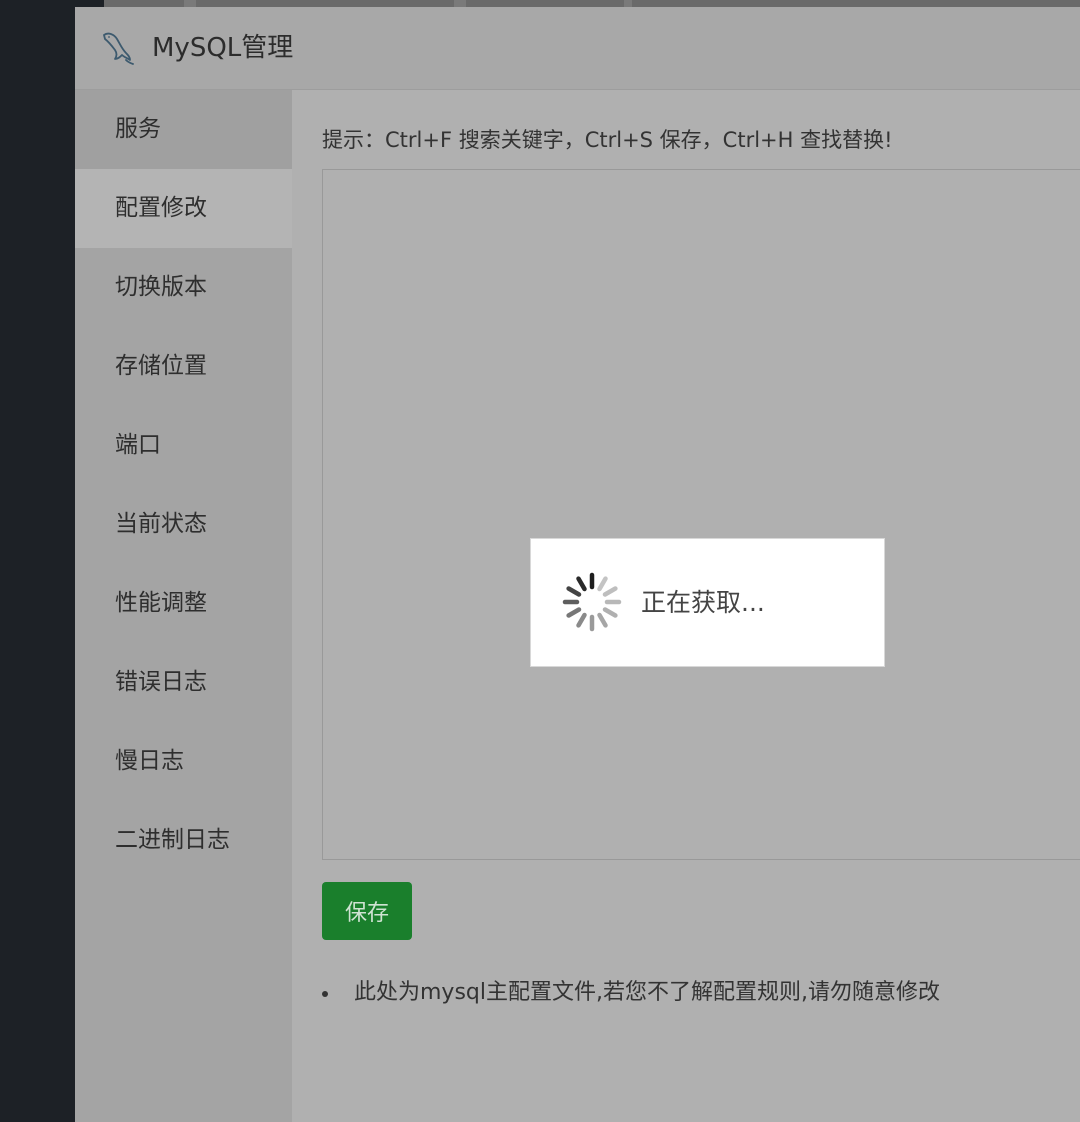  Describe the element at coordinates (183, 287) in the screenshot. I see `sidebar-item-switch-version: 切换版本` at that location.